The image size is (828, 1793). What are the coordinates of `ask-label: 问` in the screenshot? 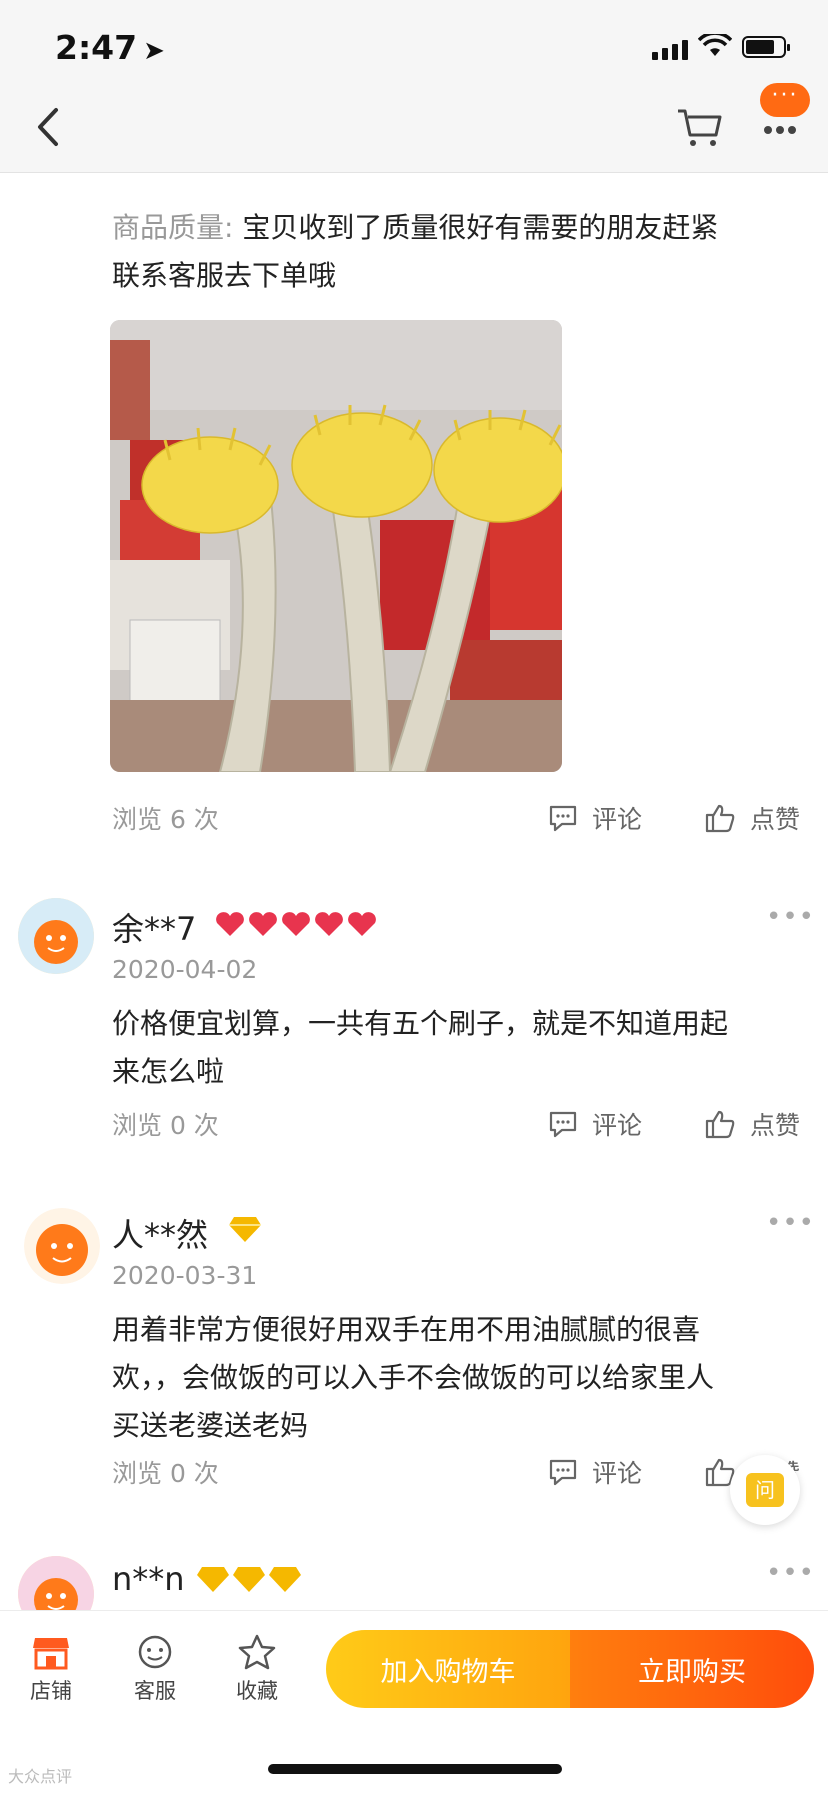 It's located at (765, 1490).